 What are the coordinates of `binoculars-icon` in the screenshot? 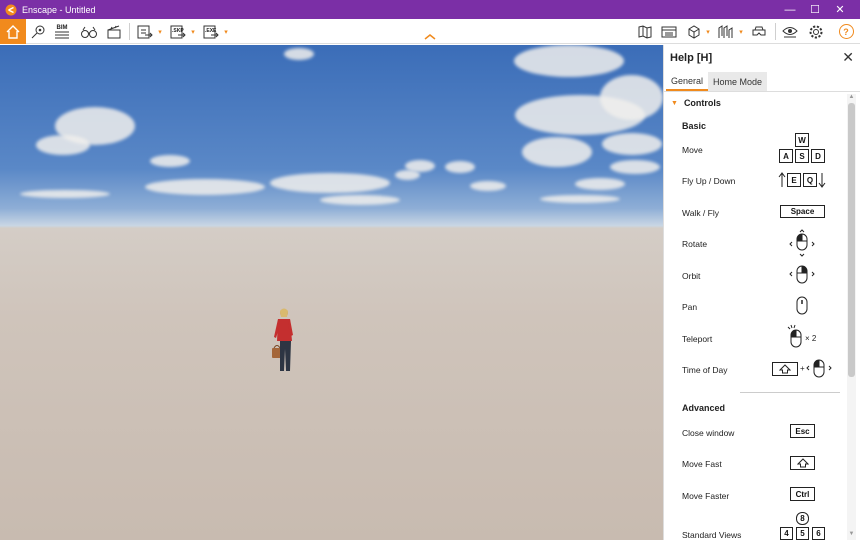 It's located at (89, 32).